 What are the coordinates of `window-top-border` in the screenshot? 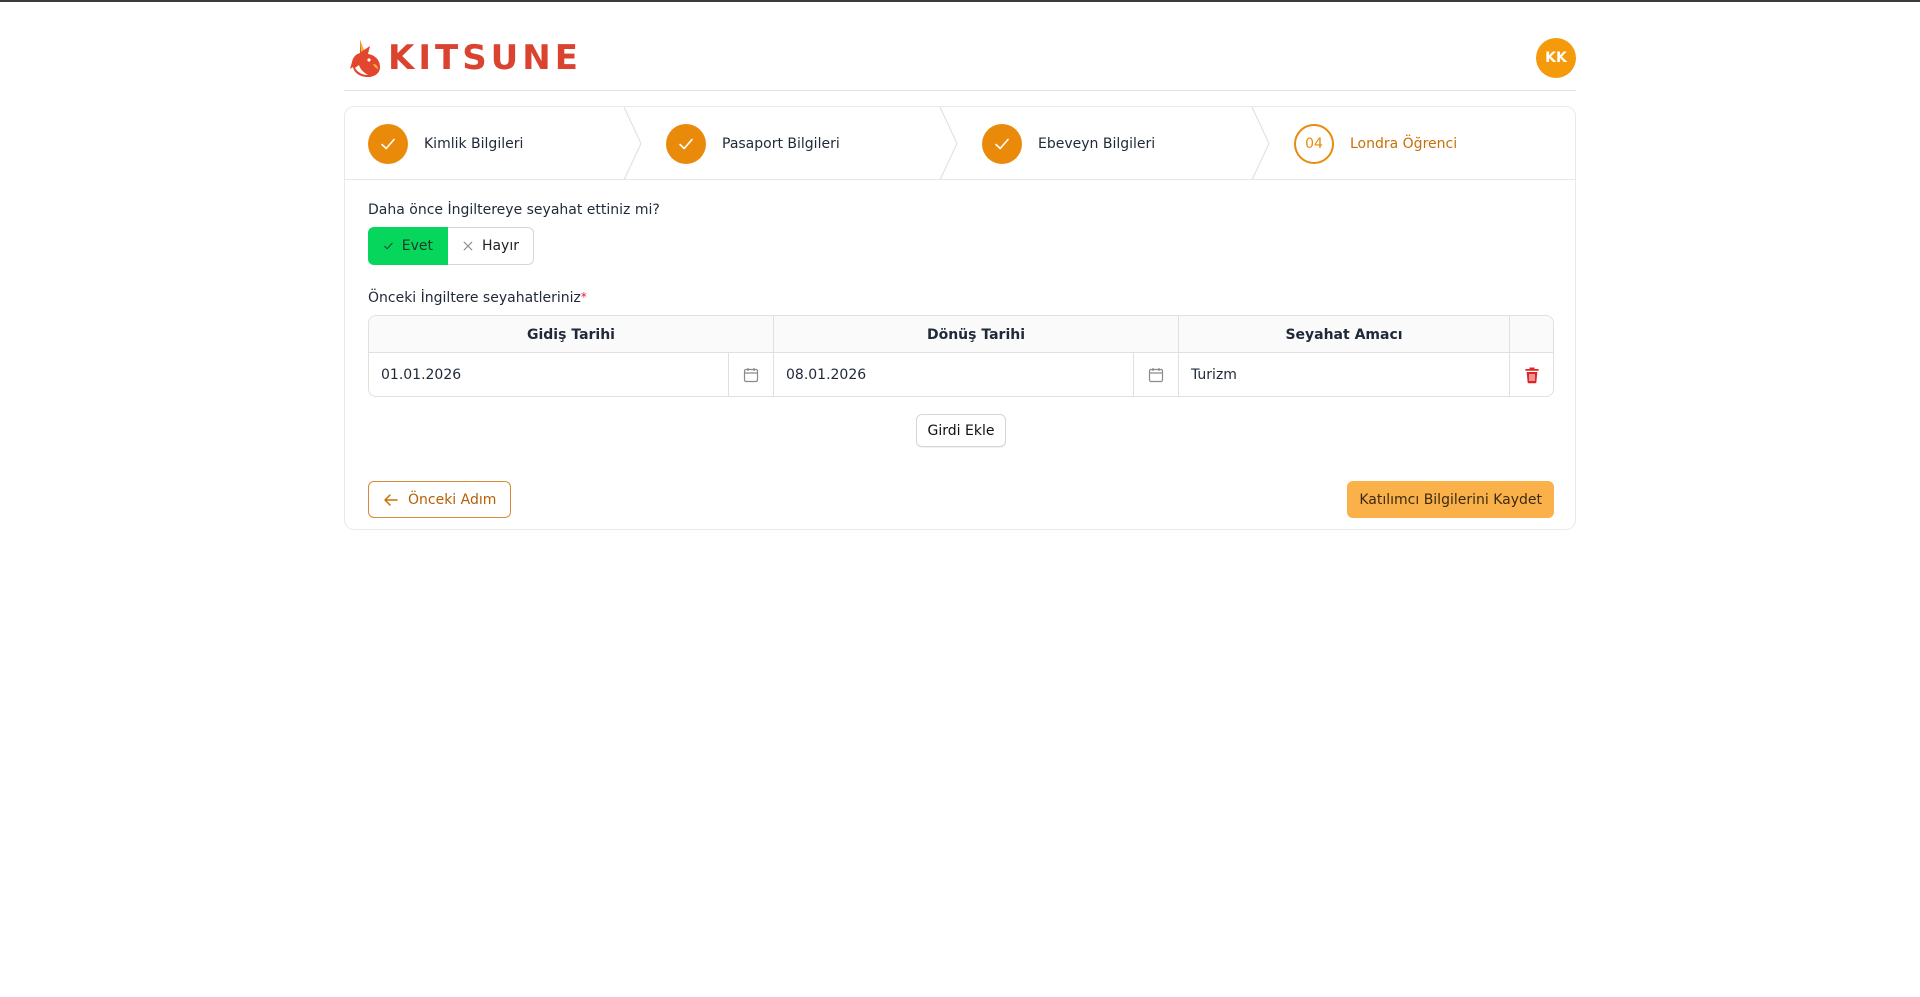 It's located at (960, 1).